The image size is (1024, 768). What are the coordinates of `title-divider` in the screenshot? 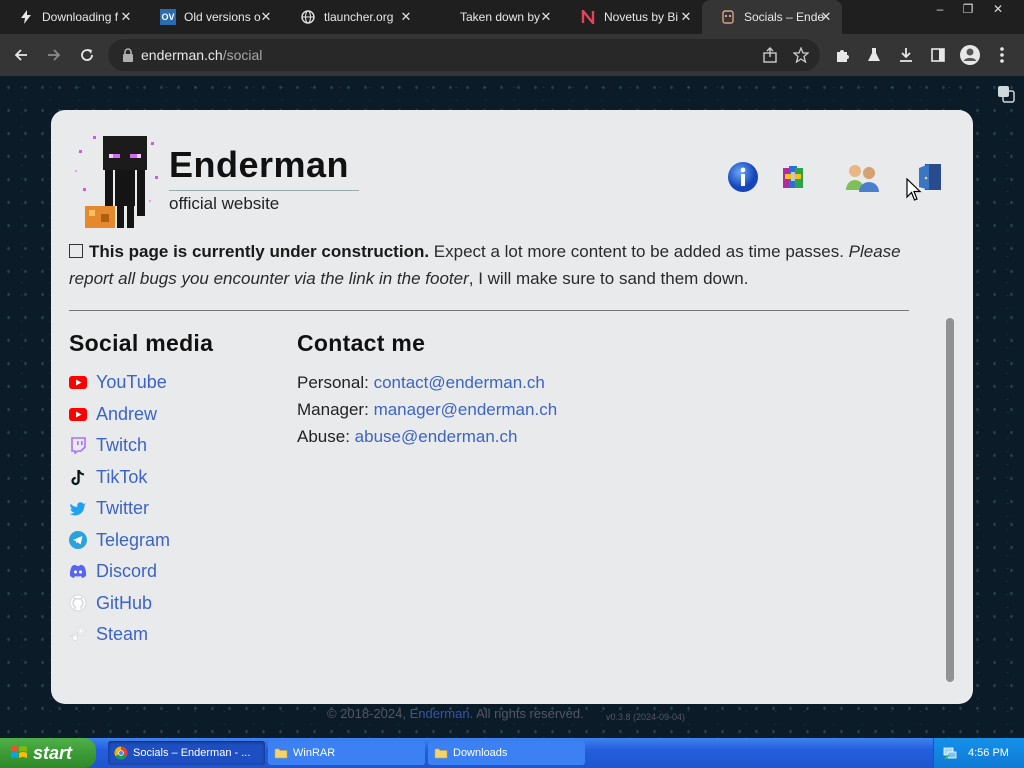 It's located at (264, 190).